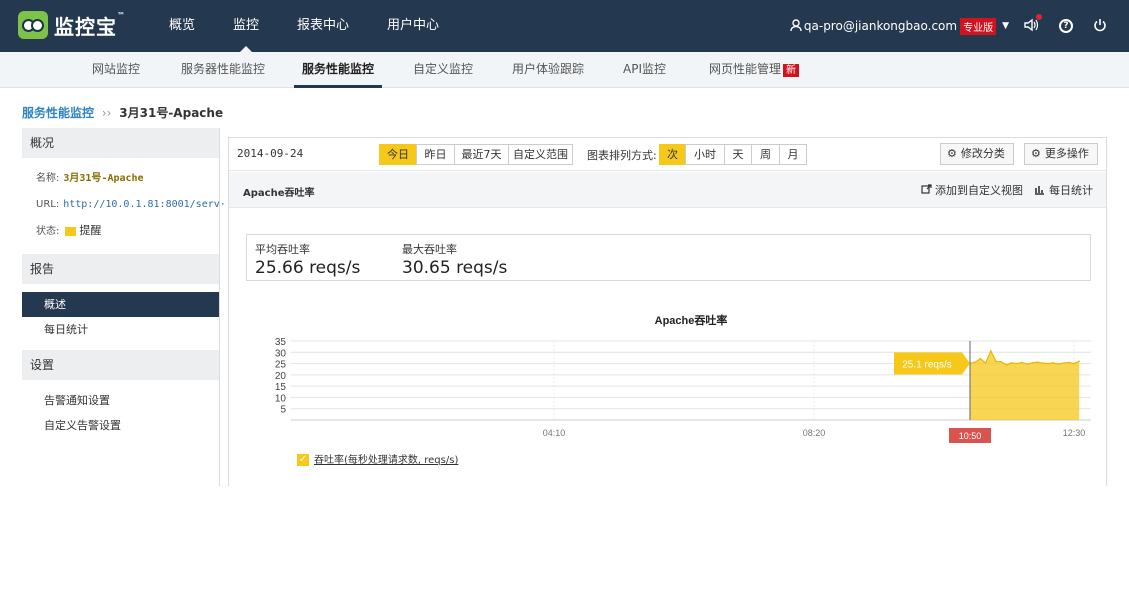  I want to click on sort-by-count-button: 次, so click(672, 154).